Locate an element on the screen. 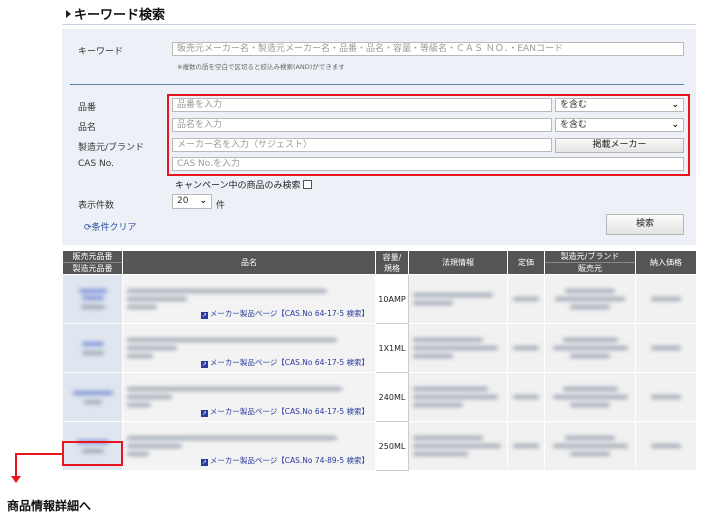  part-no-label: 品番 is located at coordinates (87, 108).